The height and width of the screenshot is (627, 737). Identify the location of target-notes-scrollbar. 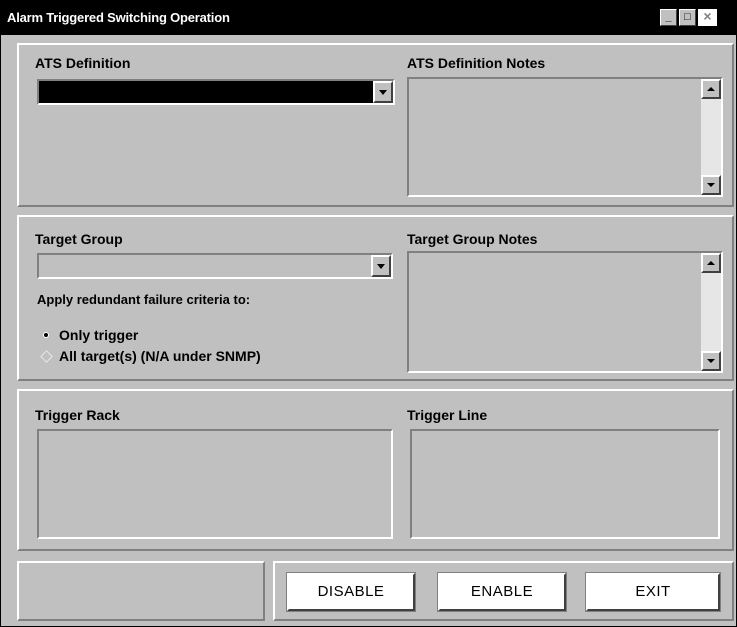
(711, 312).